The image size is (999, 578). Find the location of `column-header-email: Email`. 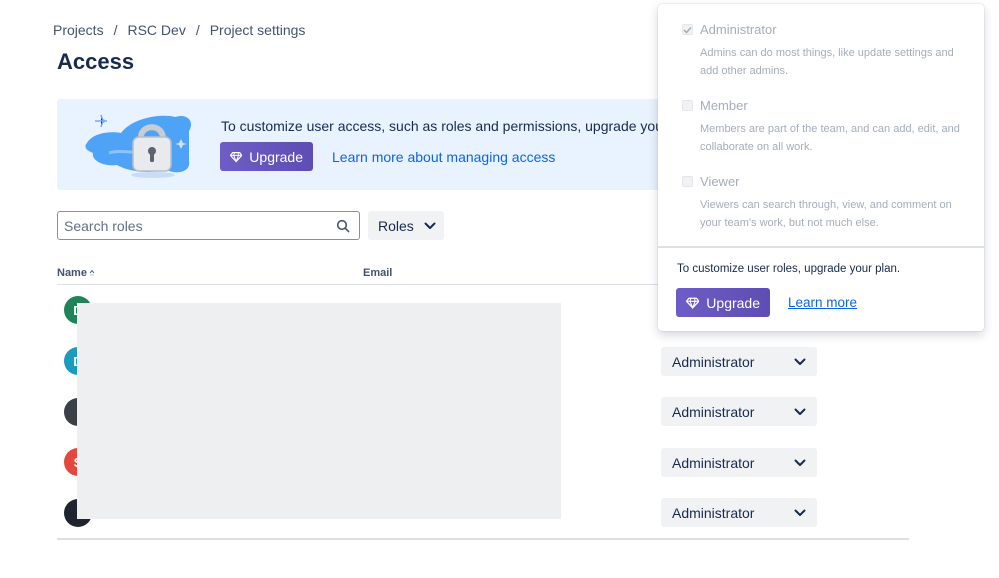

column-header-email: Email is located at coordinates (377, 273).